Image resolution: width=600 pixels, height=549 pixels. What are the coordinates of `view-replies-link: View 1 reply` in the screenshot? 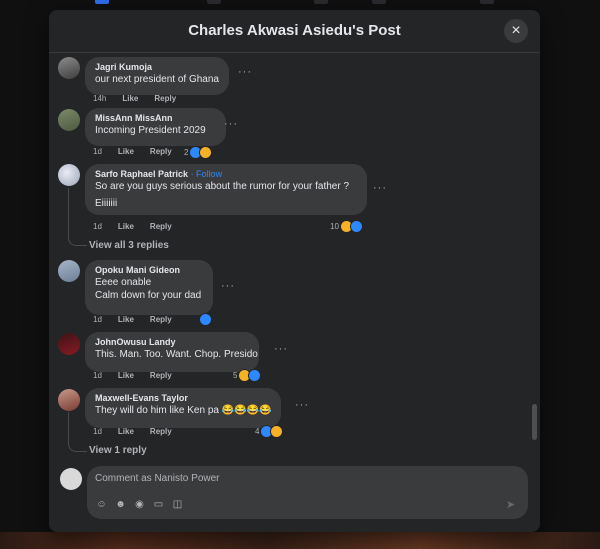 It's located at (118, 450).